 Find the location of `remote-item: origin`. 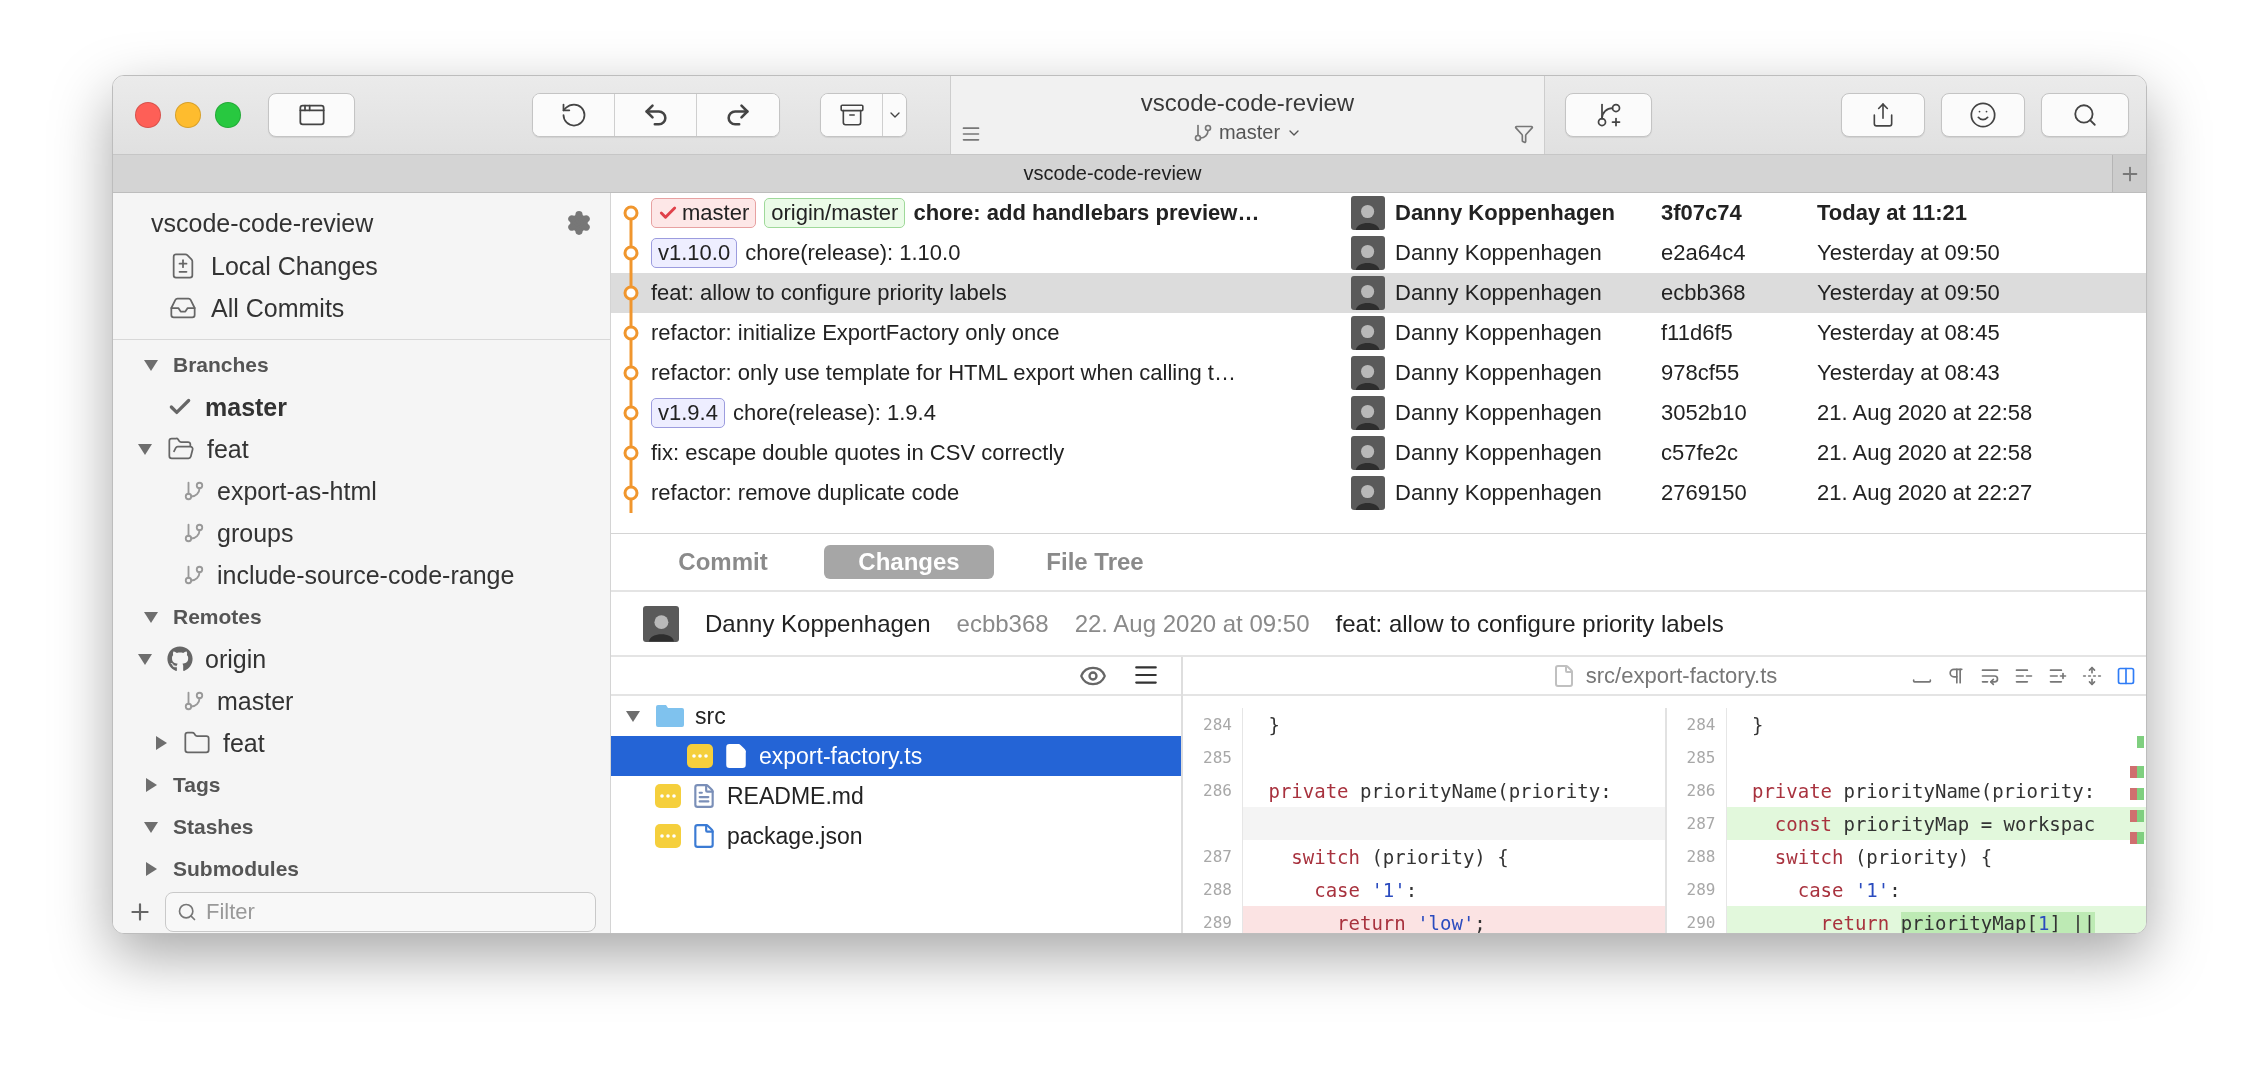

remote-item: origin is located at coordinates (217, 659).